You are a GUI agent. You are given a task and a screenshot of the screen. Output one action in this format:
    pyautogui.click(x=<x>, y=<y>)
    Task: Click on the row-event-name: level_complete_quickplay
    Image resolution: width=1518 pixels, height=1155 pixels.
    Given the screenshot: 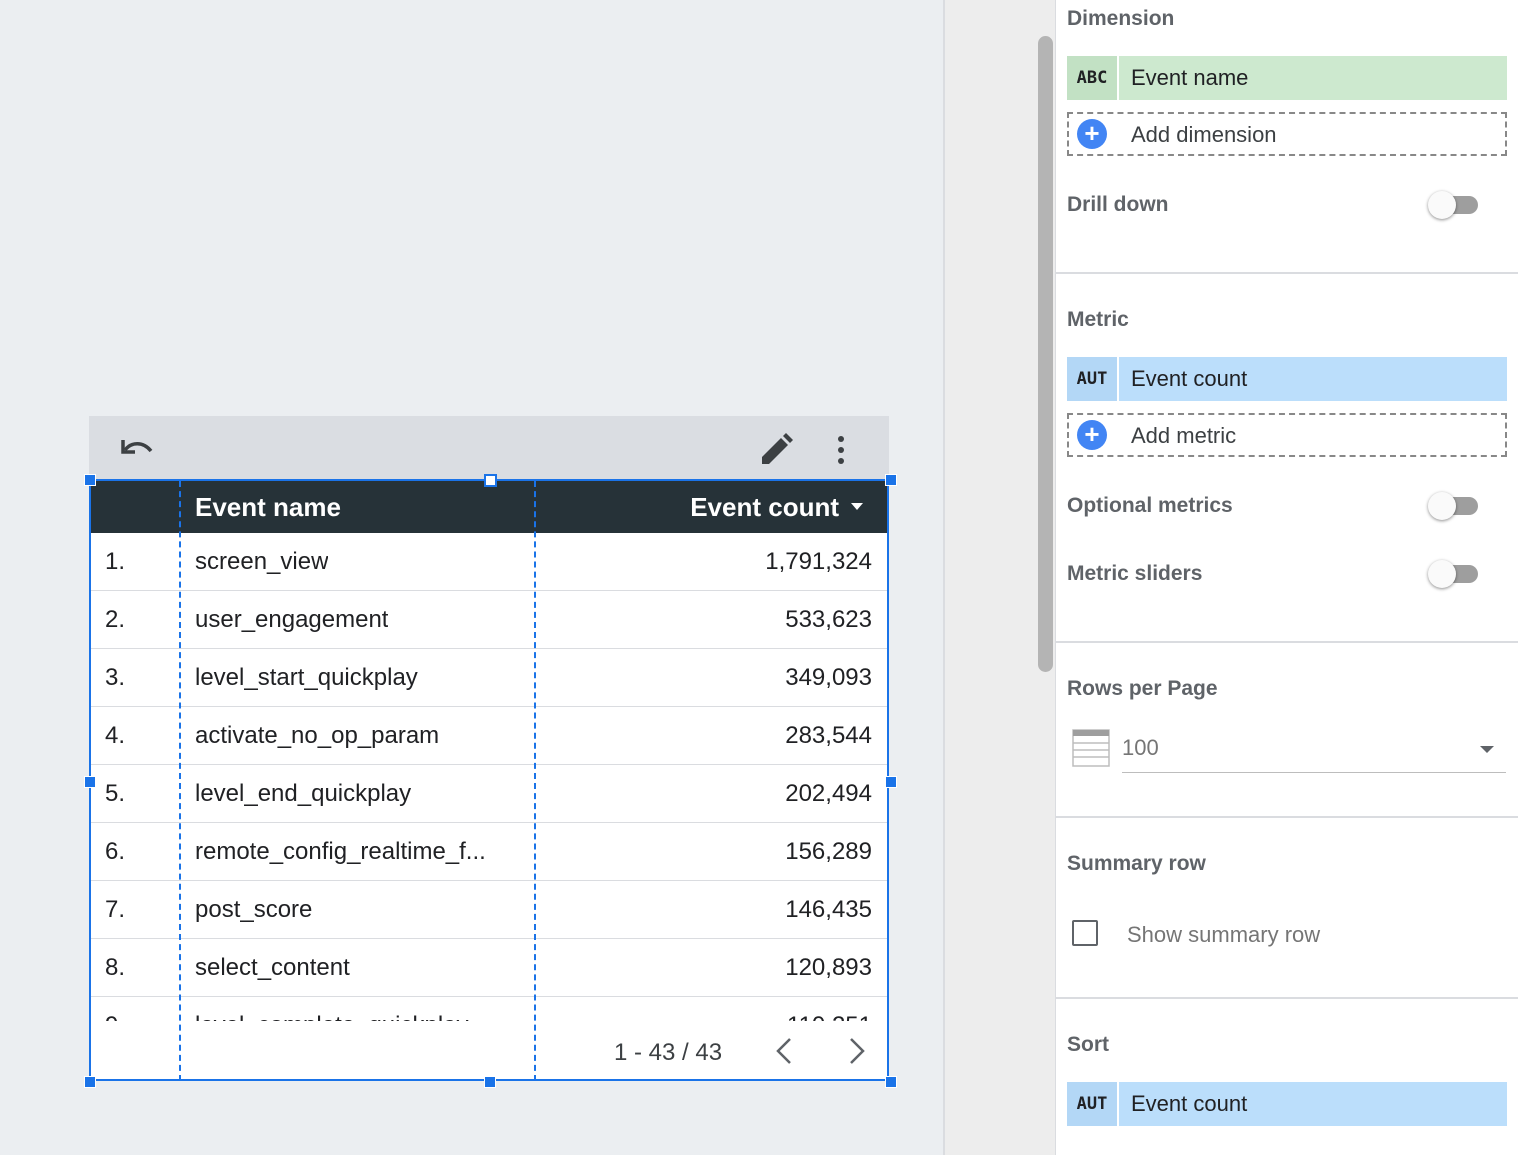 What is the action you would take?
    pyautogui.click(x=332, y=1016)
    